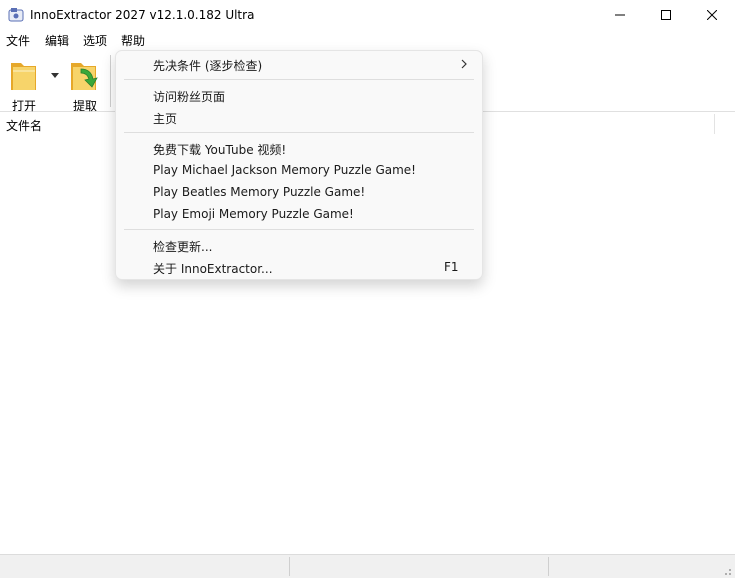  What do you see at coordinates (142, 15) in the screenshot?
I see `window-title: InnoExtractor 2027 v12.1.0.182 Ultra` at bounding box center [142, 15].